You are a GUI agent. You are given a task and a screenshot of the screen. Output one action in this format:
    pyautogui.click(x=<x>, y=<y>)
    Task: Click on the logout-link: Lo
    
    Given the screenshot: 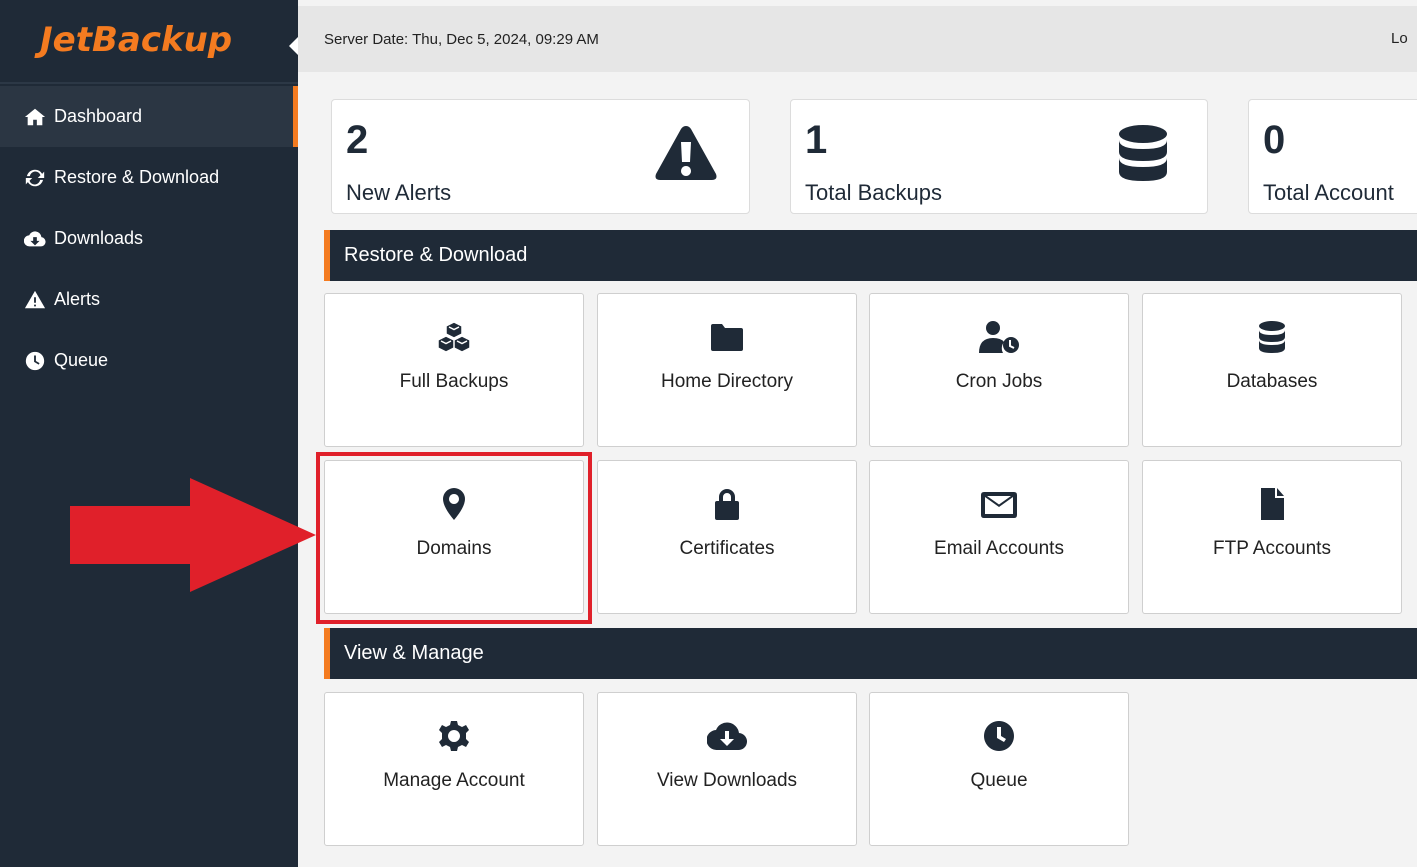 What is the action you would take?
    pyautogui.click(x=1399, y=38)
    